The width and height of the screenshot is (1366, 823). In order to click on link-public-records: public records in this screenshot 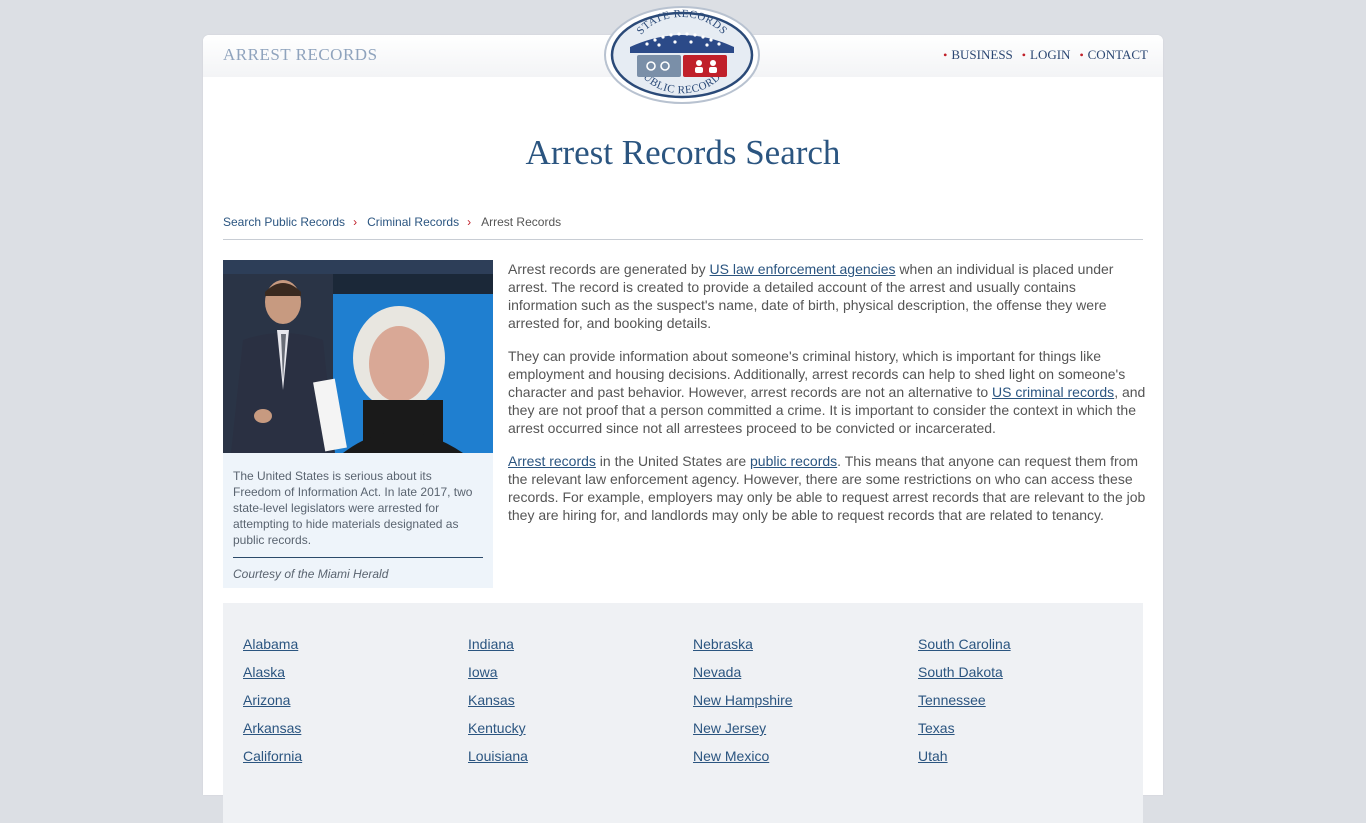, I will do `click(793, 461)`.